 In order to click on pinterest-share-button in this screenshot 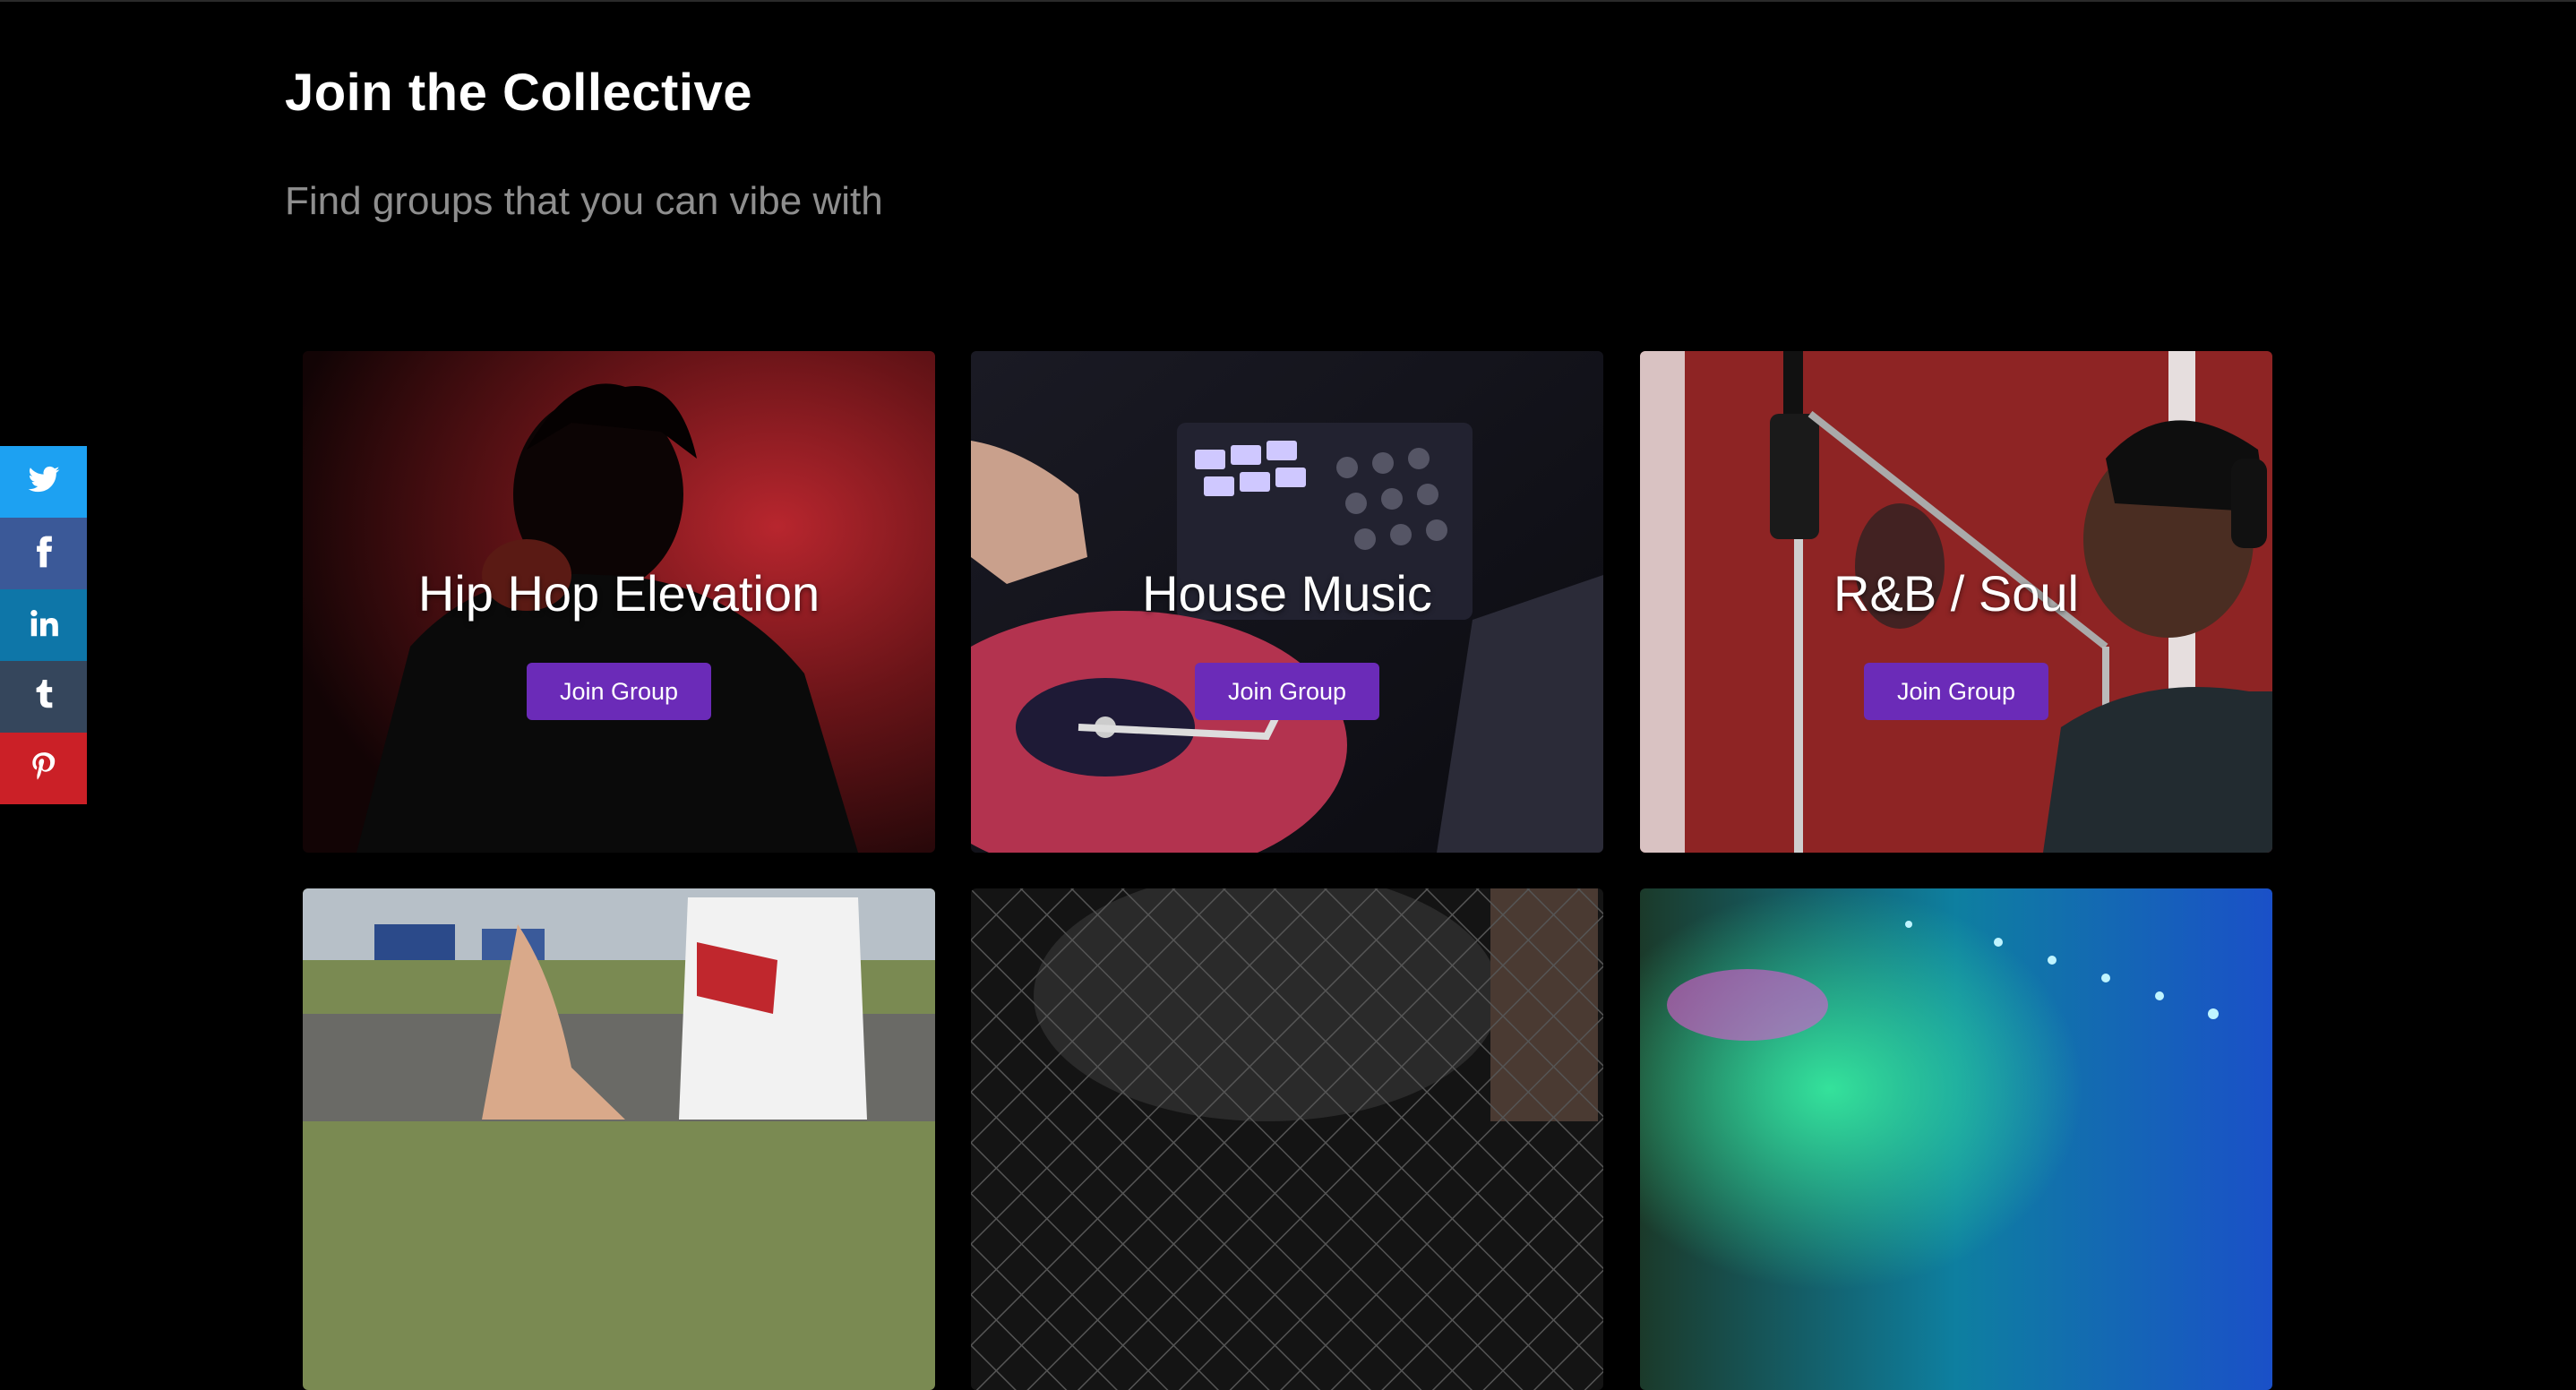, I will do `click(43, 769)`.